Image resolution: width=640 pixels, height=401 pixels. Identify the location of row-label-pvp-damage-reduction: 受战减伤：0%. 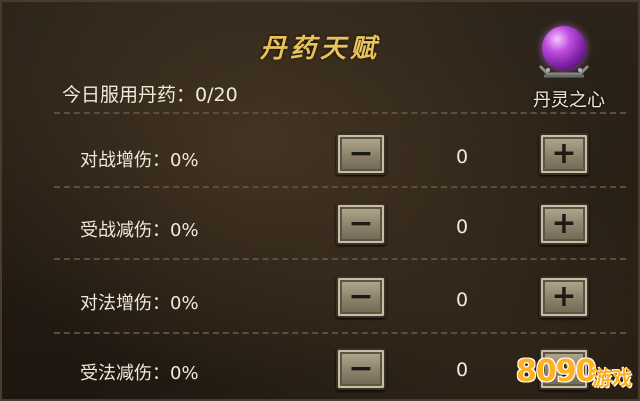
(139, 230).